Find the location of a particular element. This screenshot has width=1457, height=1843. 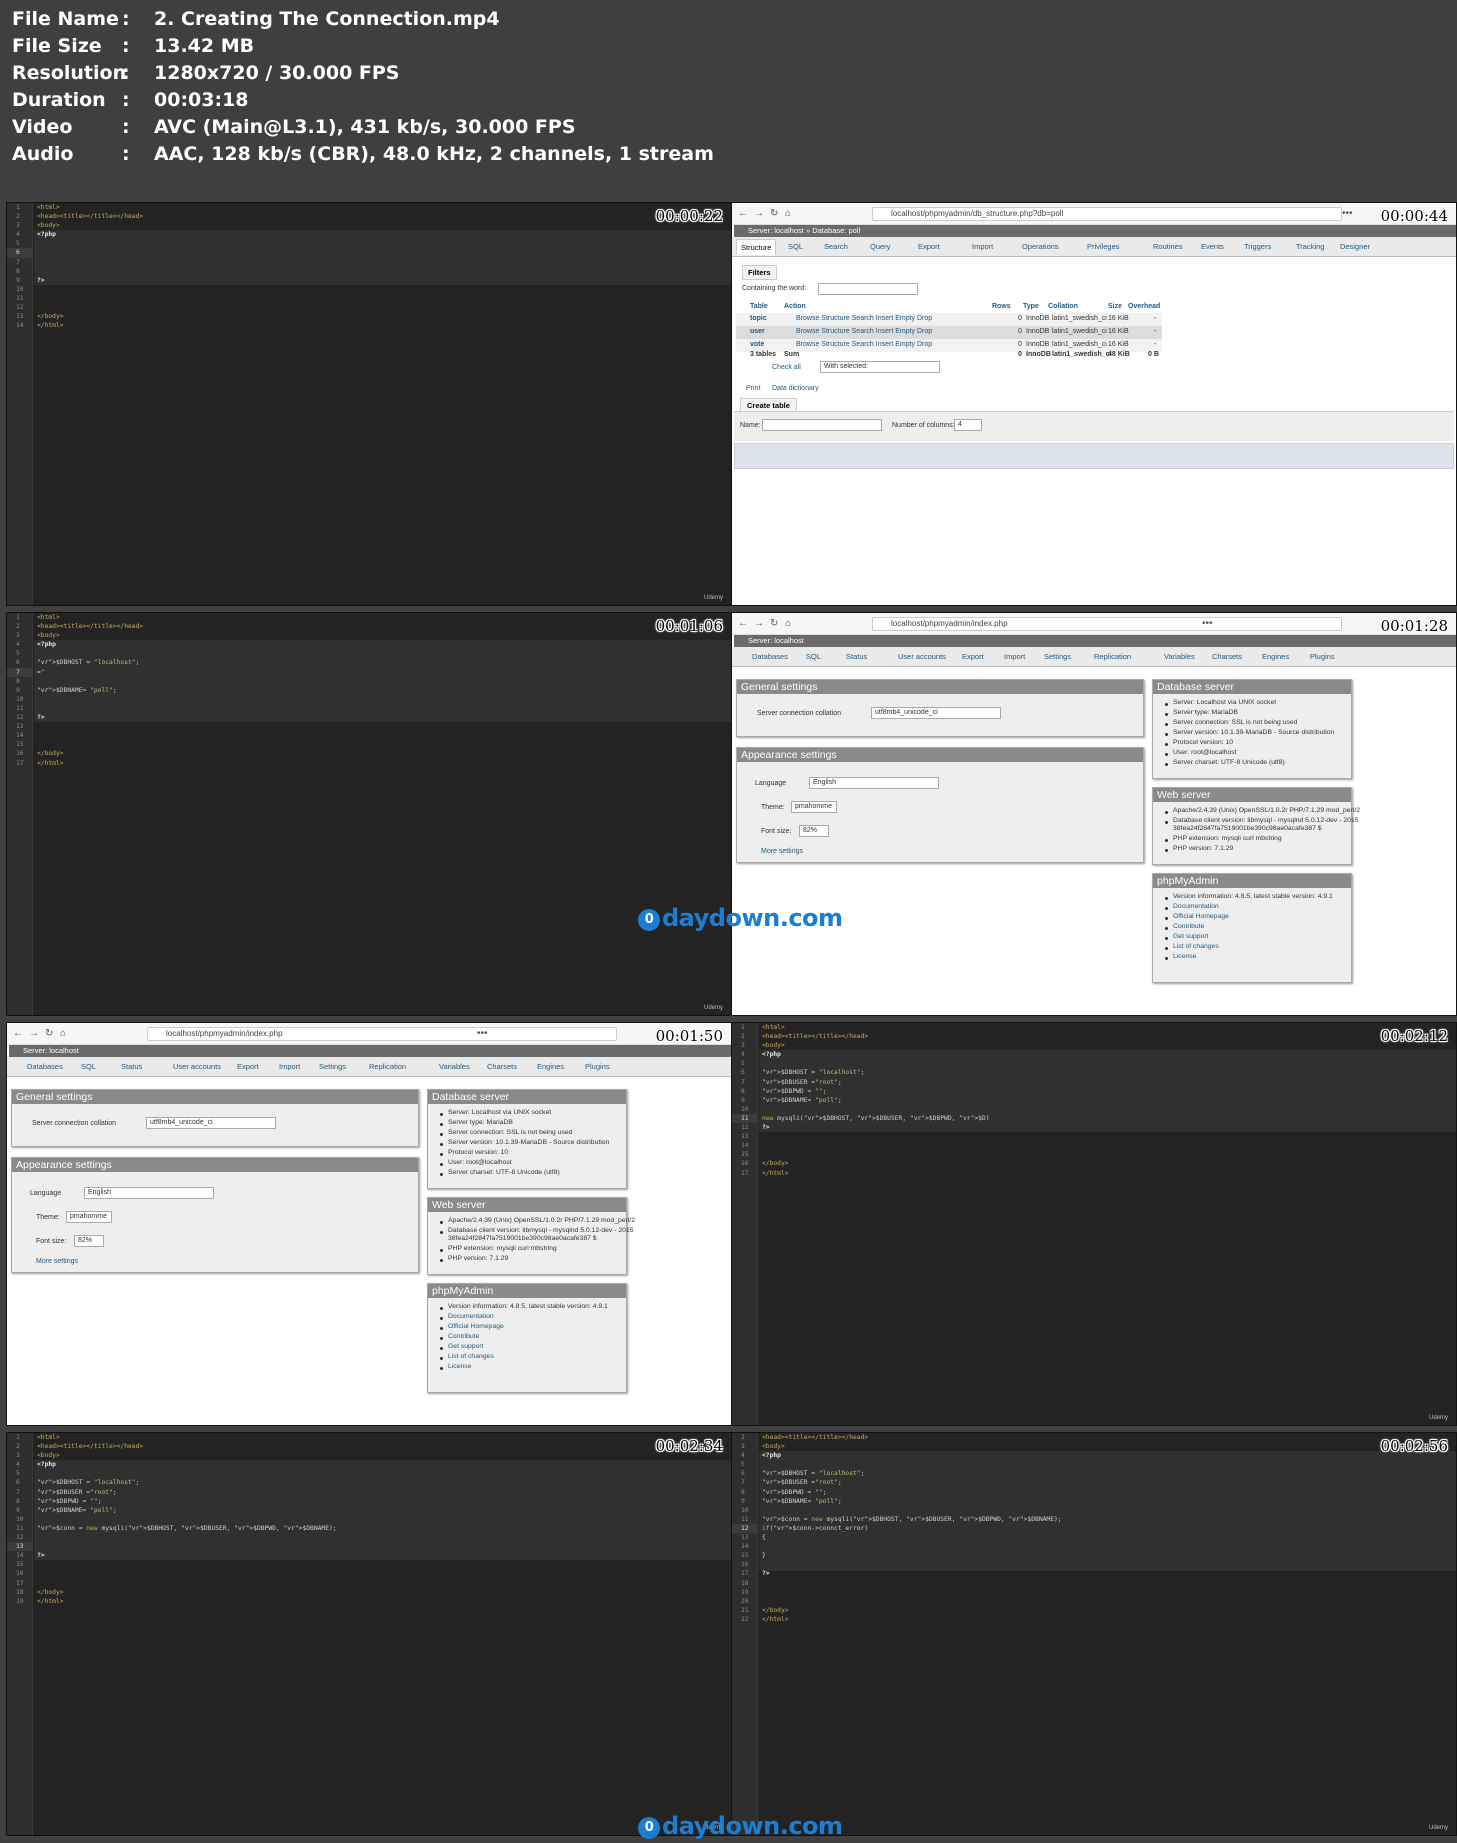

tab-query: Query is located at coordinates (880, 246).